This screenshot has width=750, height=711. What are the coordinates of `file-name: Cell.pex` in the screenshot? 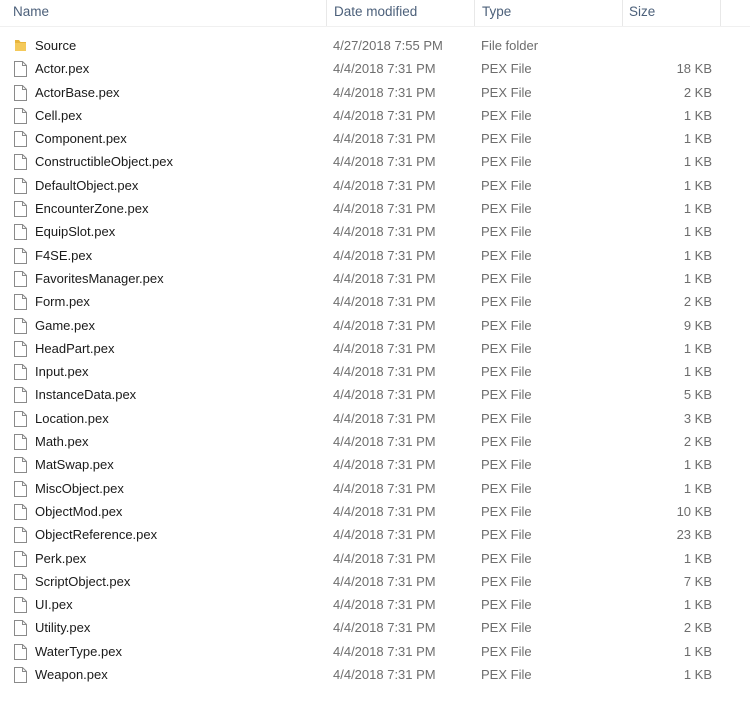 It's located at (58, 115).